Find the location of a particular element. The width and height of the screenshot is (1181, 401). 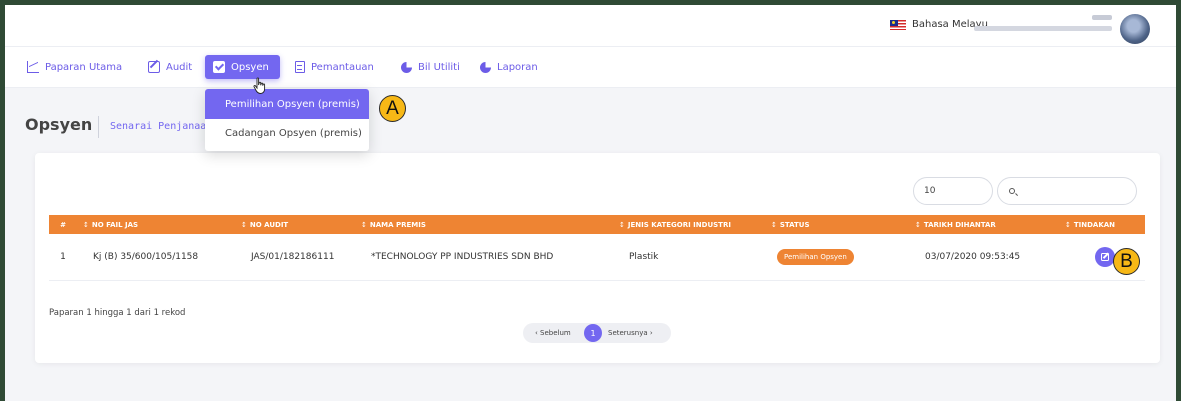

col-header-tindakan: ↕ TINDAKAN is located at coordinates (1102, 224).